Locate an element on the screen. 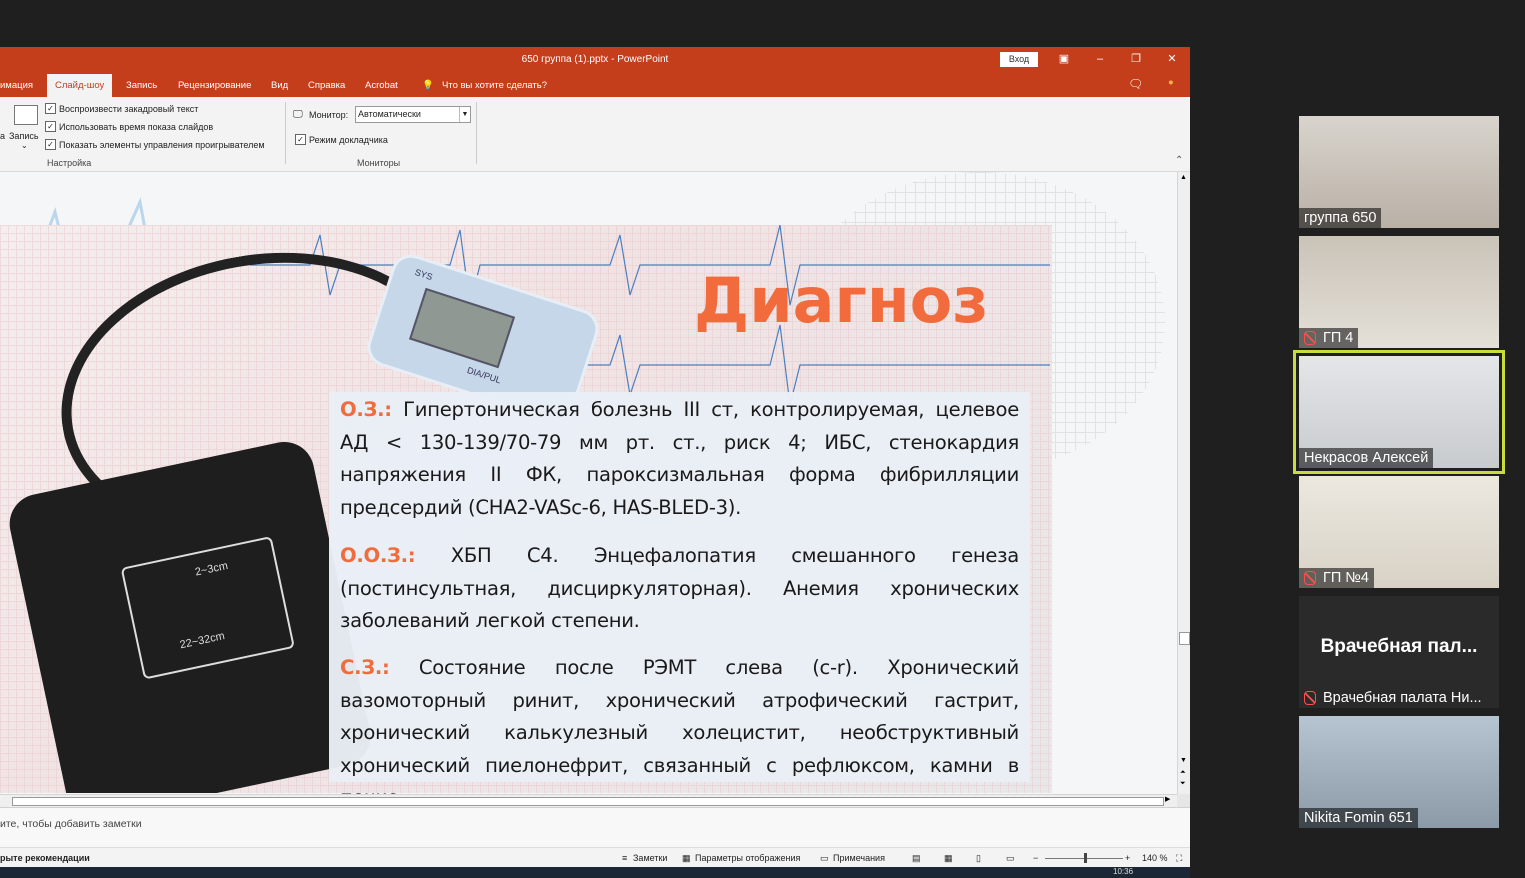 Image resolution: width=1525 pixels, height=878 pixels. device-sys-label: SYS is located at coordinates (423, 275).